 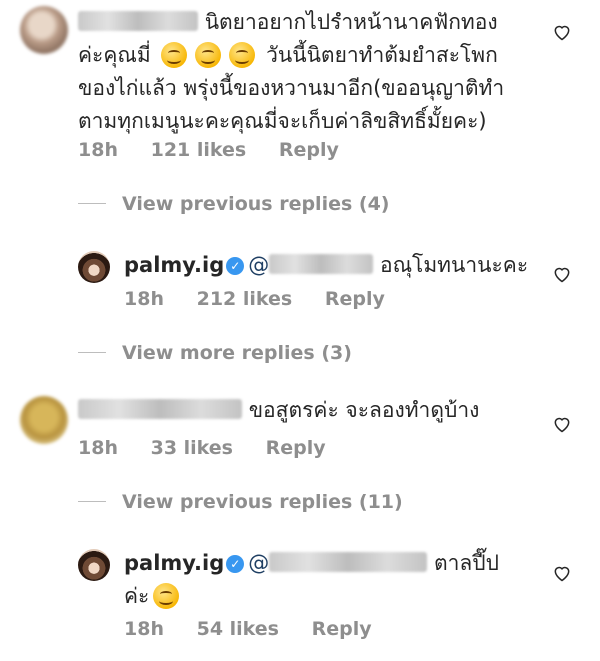 What do you see at coordinates (192, 448) in the screenshot?
I see `likes-count: 33 likes` at bounding box center [192, 448].